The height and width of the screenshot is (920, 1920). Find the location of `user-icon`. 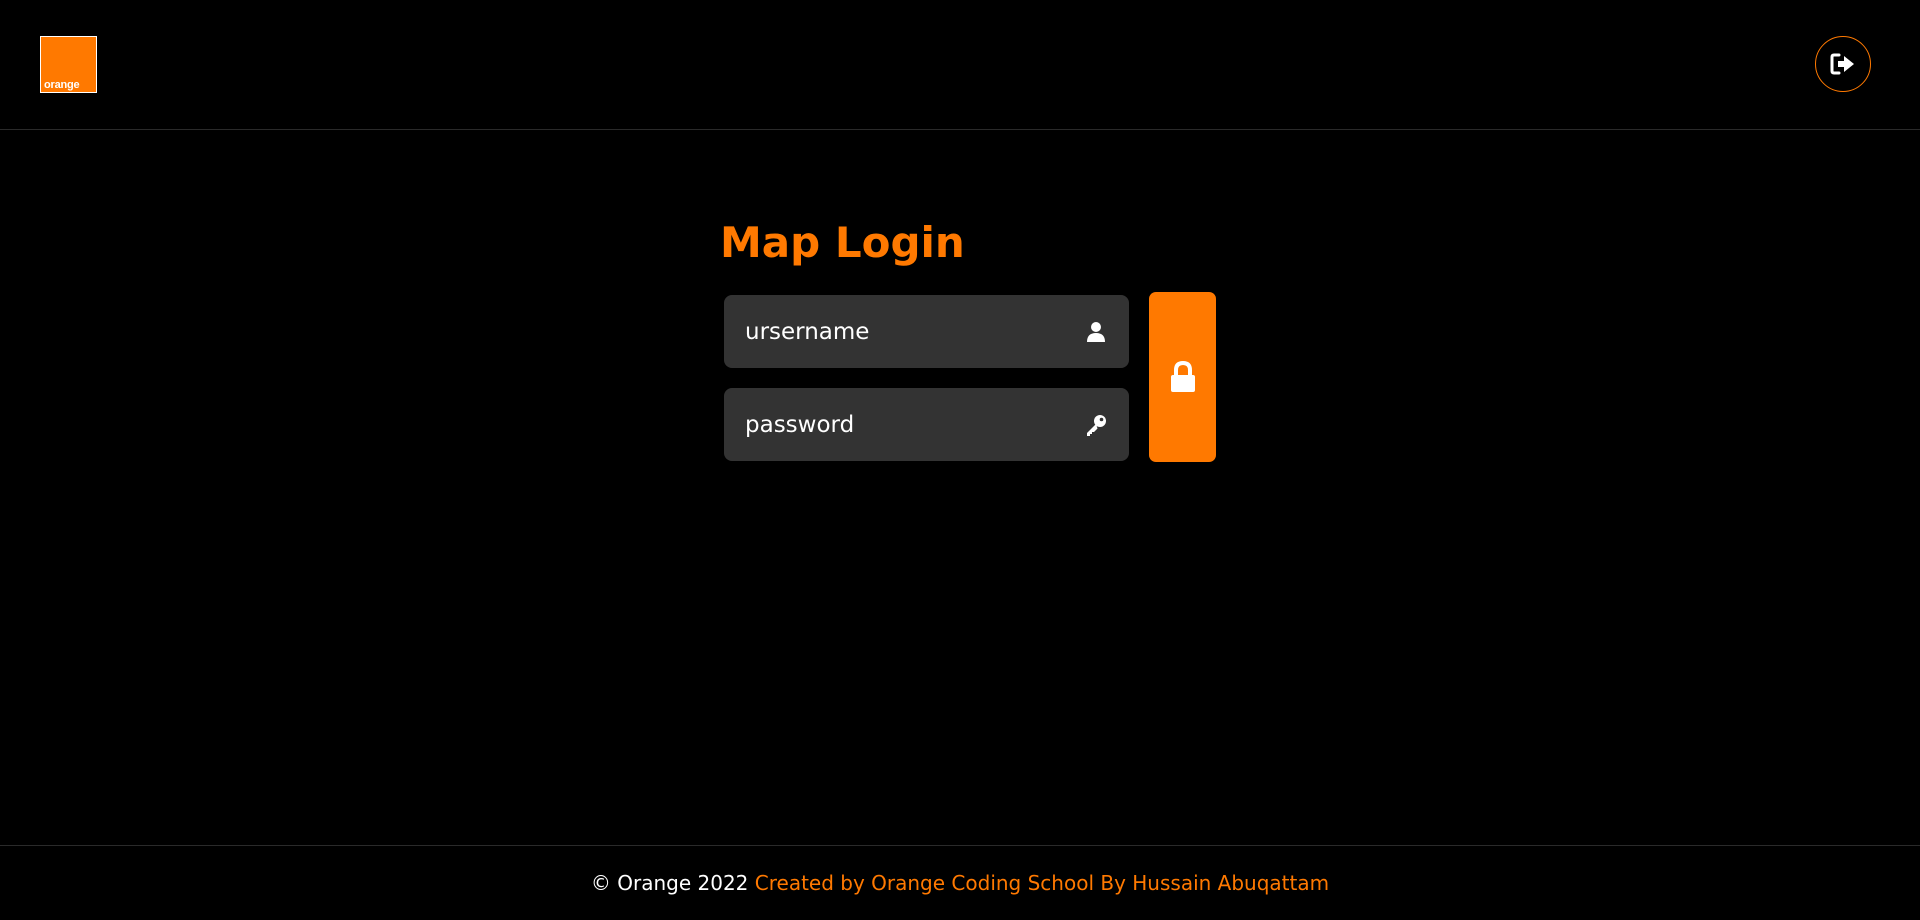

user-icon is located at coordinates (1096, 332).